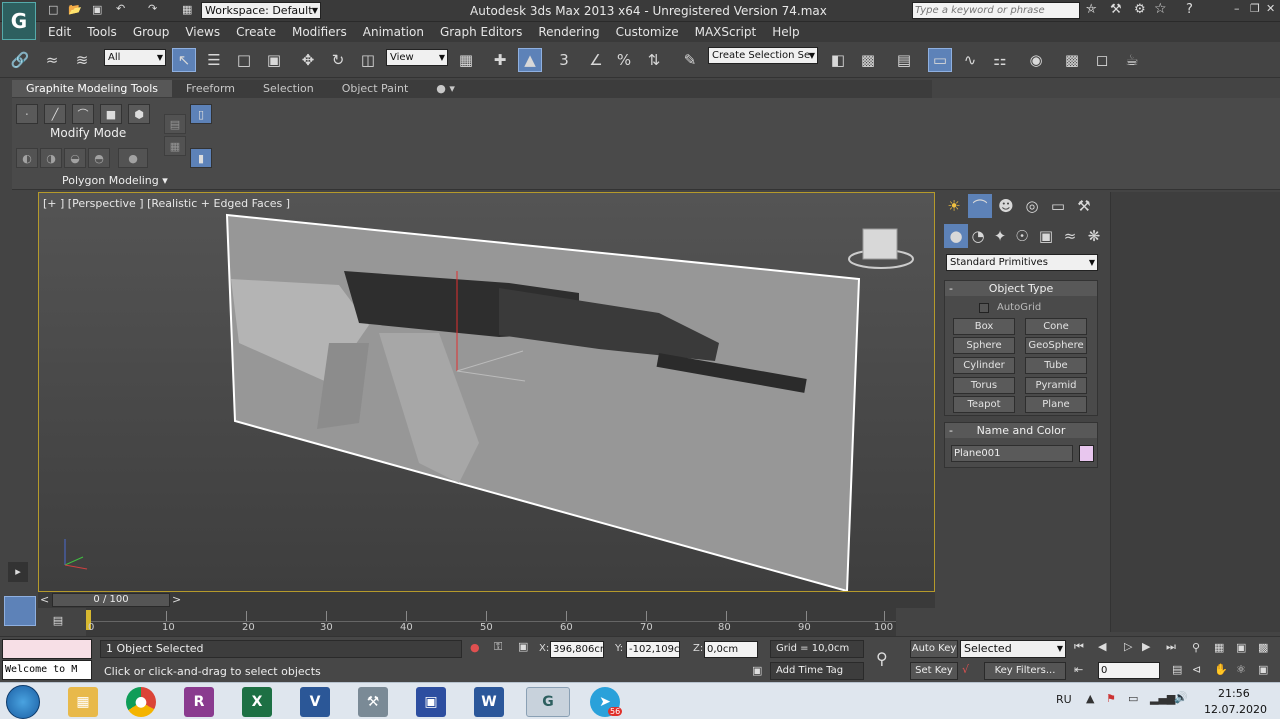 This screenshot has height=719, width=1280. I want to click on render-production-icon: ☕, so click(1132, 60).